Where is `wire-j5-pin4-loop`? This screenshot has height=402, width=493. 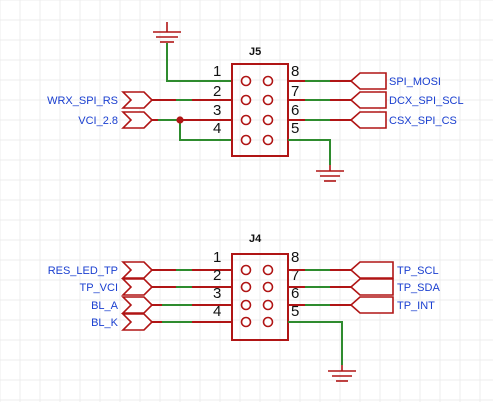
wire-j5-pin4-loop is located at coordinates (205, 130).